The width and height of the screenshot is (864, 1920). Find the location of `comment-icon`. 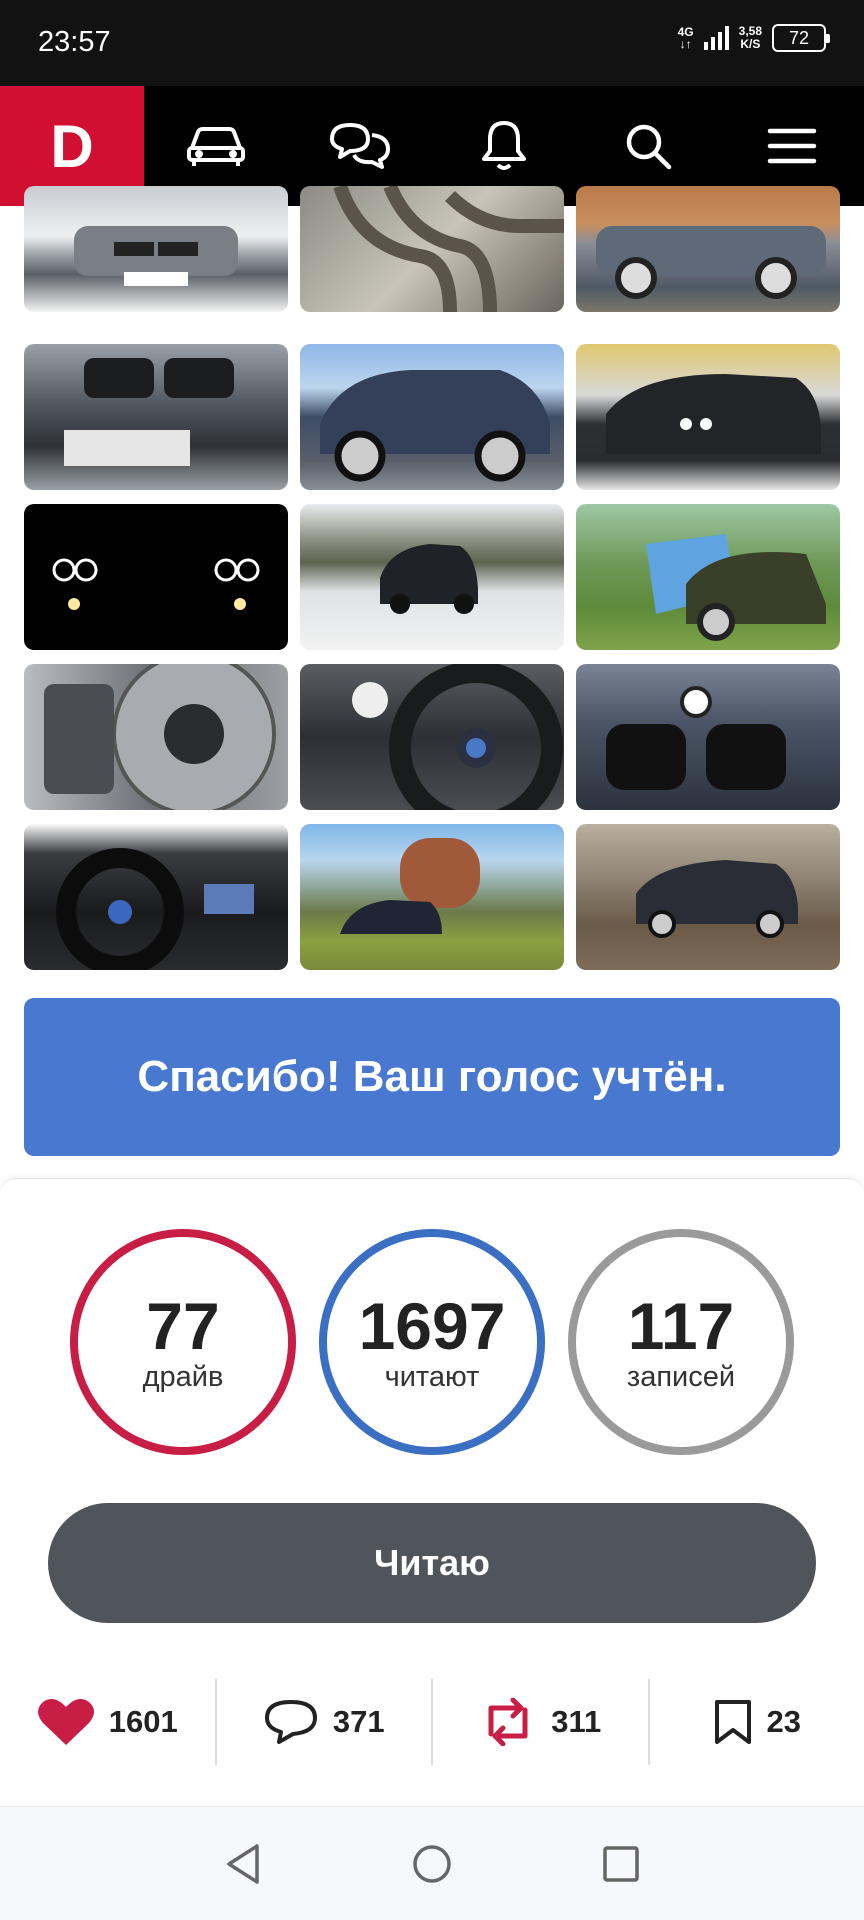

comment-icon is located at coordinates (290, 1722).